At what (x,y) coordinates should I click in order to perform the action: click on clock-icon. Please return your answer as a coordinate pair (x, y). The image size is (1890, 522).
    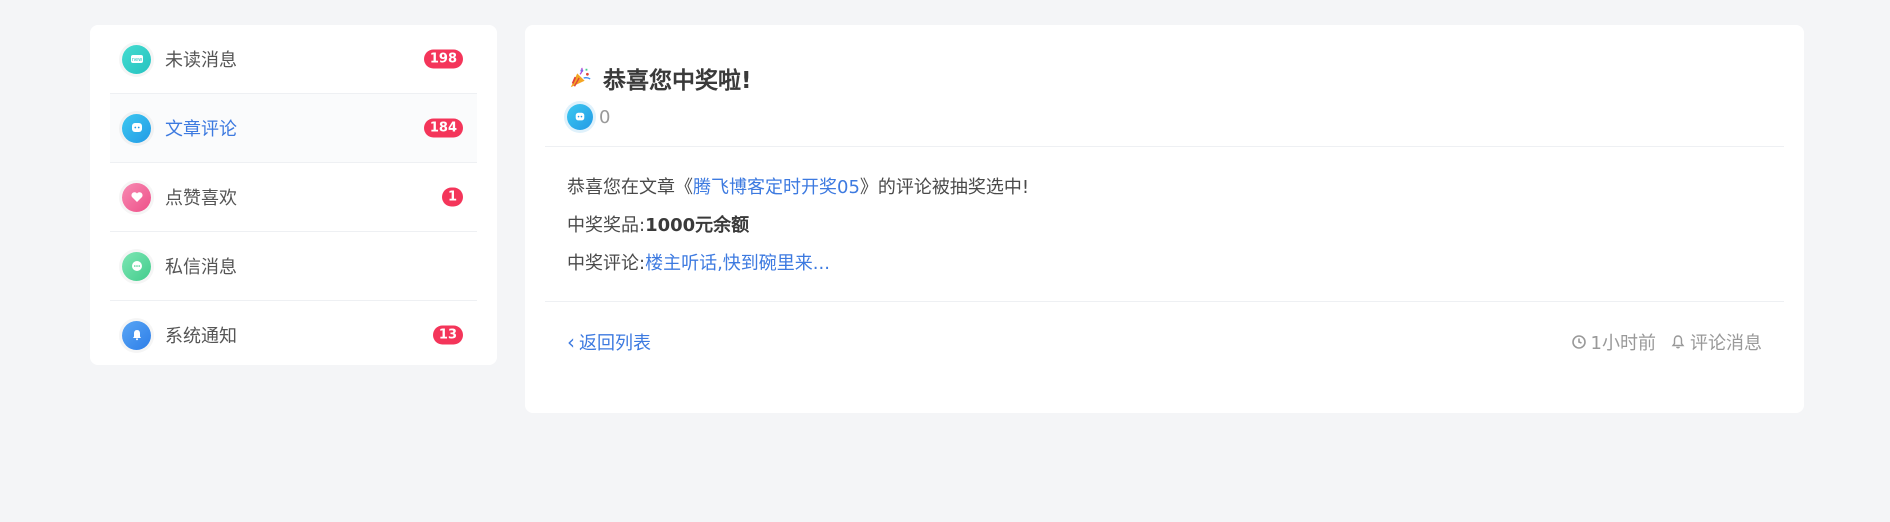
    Looking at the image, I should click on (1578, 342).